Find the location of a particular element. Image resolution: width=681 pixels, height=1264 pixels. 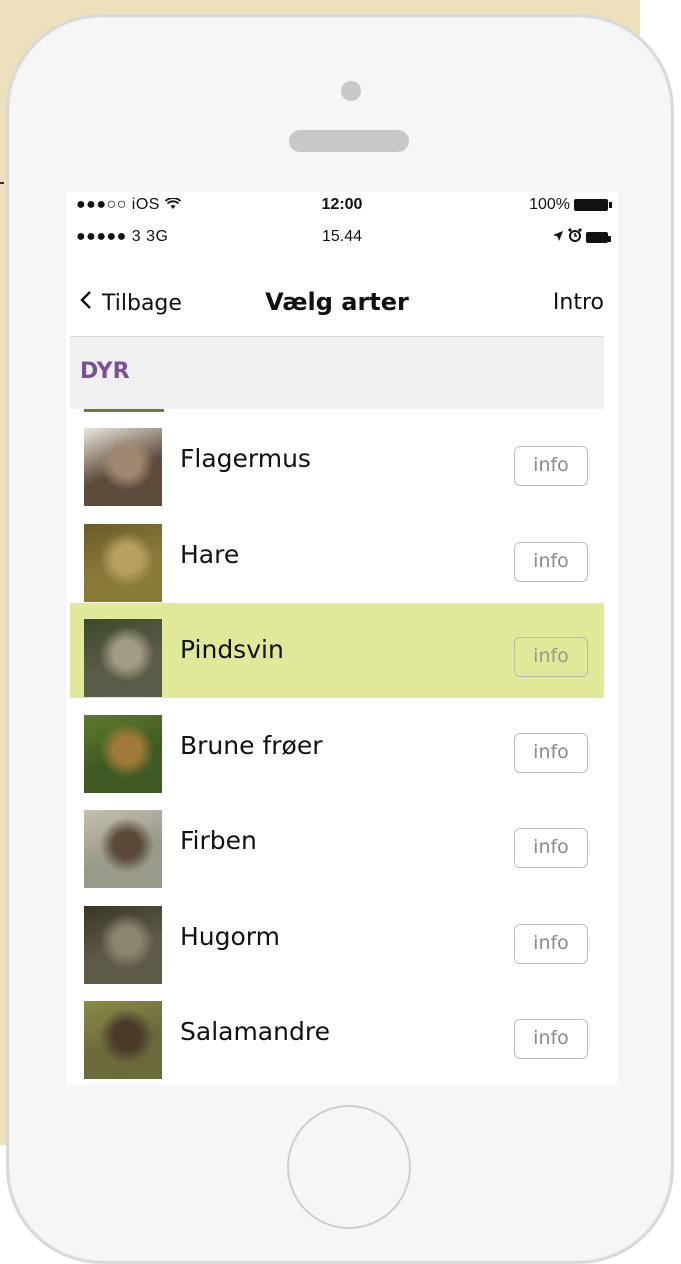

home-button is located at coordinates (349, 1167).